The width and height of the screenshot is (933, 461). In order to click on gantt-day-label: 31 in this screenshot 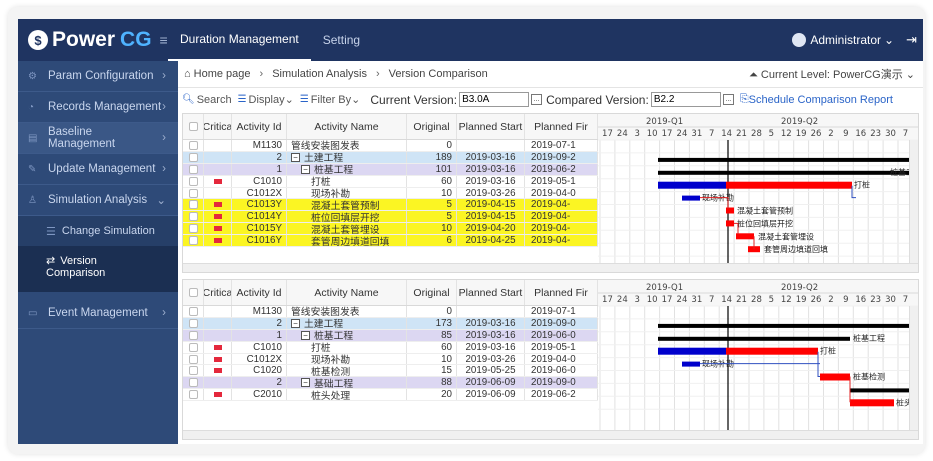, I will do `click(696, 134)`.